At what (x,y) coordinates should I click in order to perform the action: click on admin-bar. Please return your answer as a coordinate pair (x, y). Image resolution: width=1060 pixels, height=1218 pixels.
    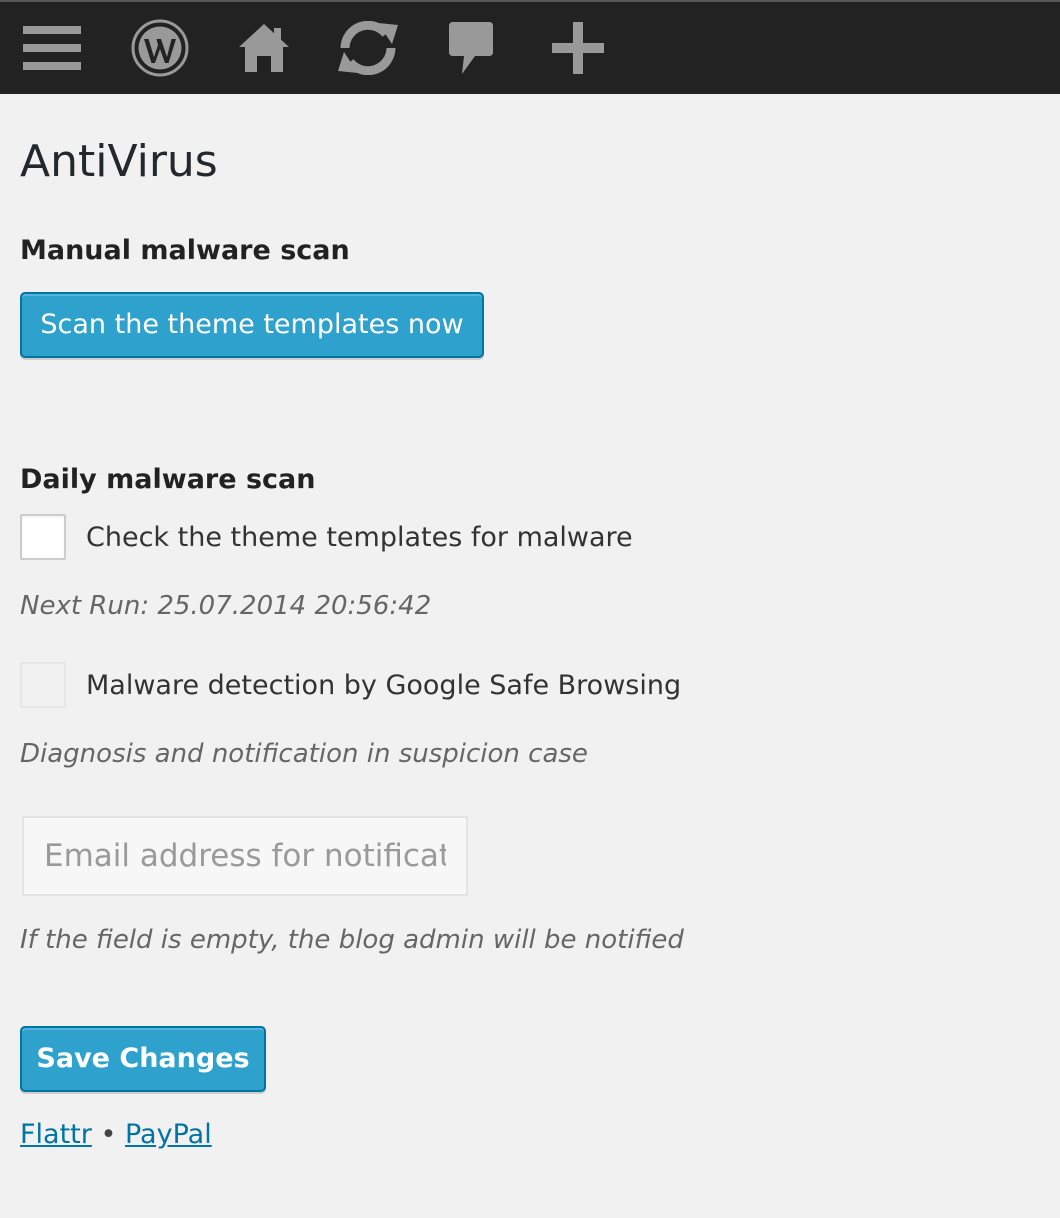
    Looking at the image, I should click on (530, 47).